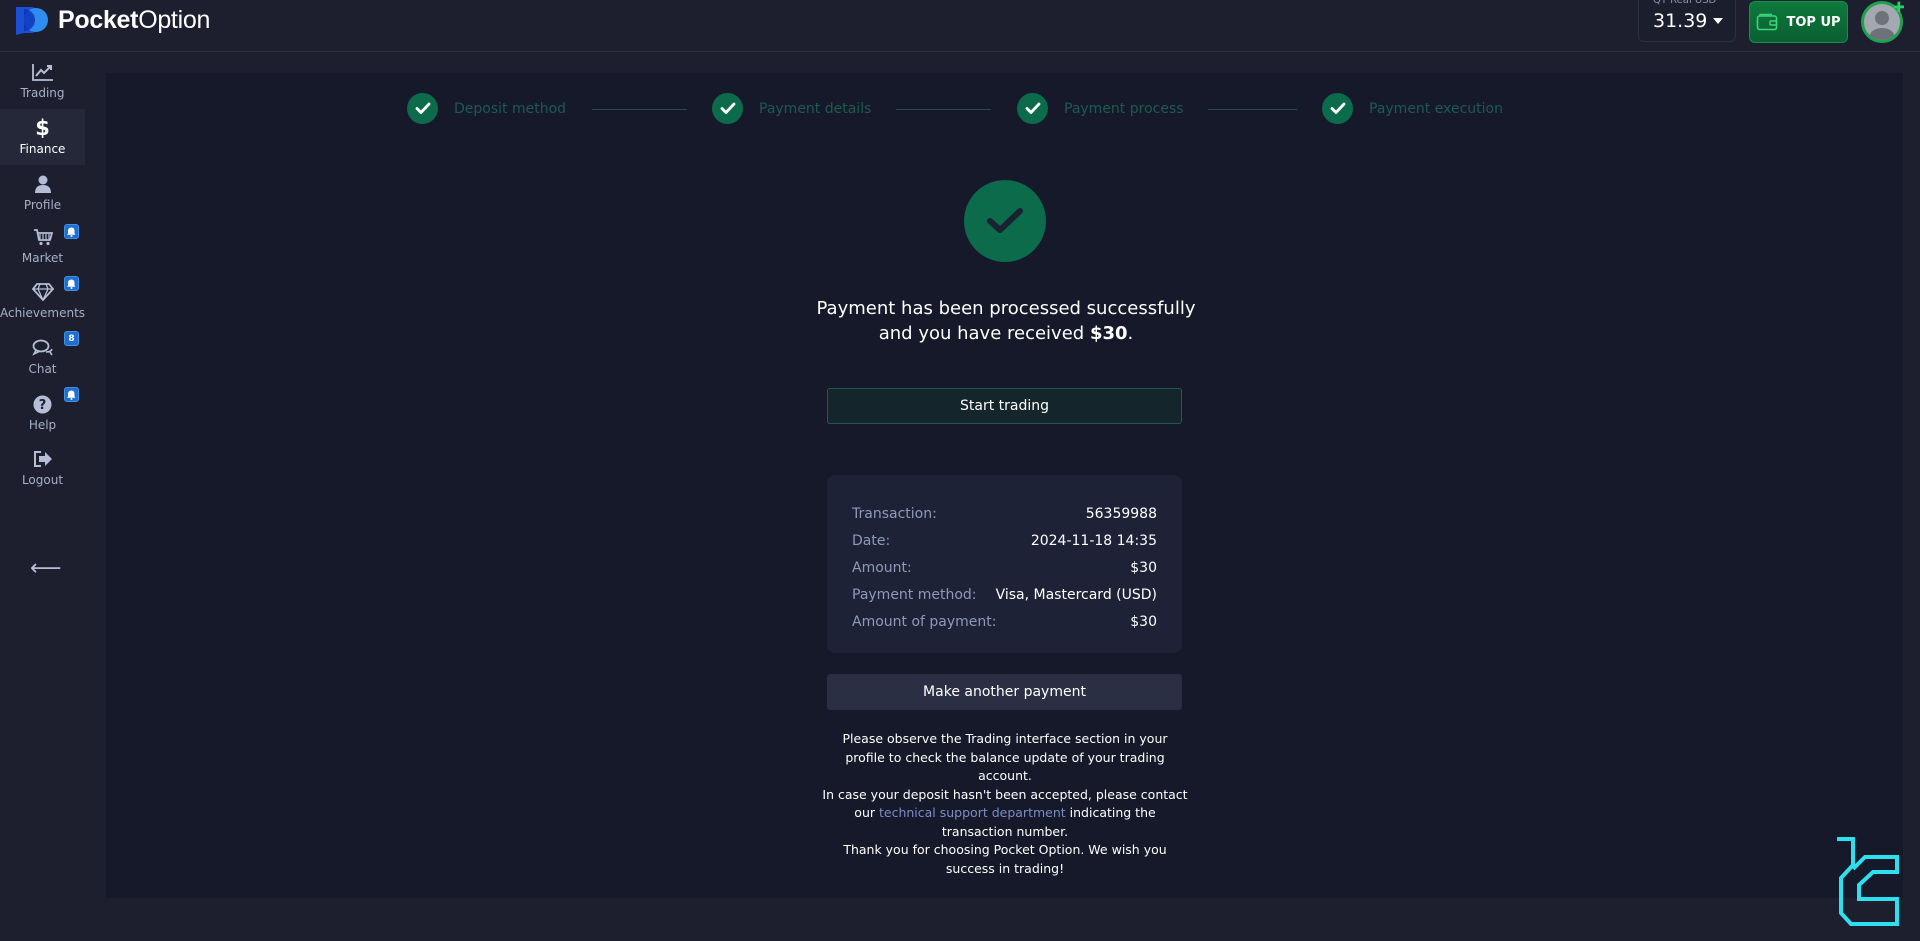 Image resolution: width=1920 pixels, height=941 pixels. Describe the element at coordinates (42, 149) in the screenshot. I see `sidebar-item-label: Finance` at that location.